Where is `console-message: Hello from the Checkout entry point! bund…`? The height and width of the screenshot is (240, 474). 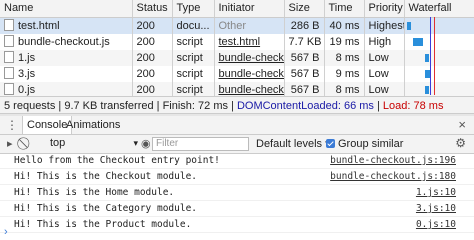 console-message: Hello from the Checkout entry point! bund… is located at coordinates (237, 161).